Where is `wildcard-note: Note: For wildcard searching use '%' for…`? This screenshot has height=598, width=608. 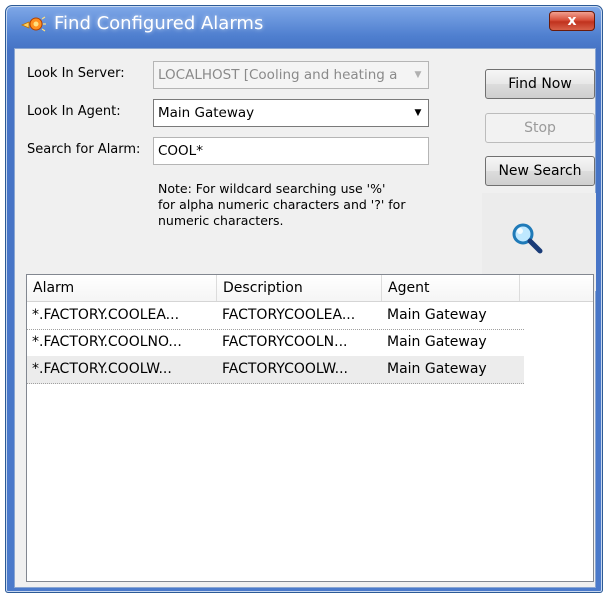
wildcard-note: Note: For wildcard searching use '%' for… is located at coordinates (313, 205).